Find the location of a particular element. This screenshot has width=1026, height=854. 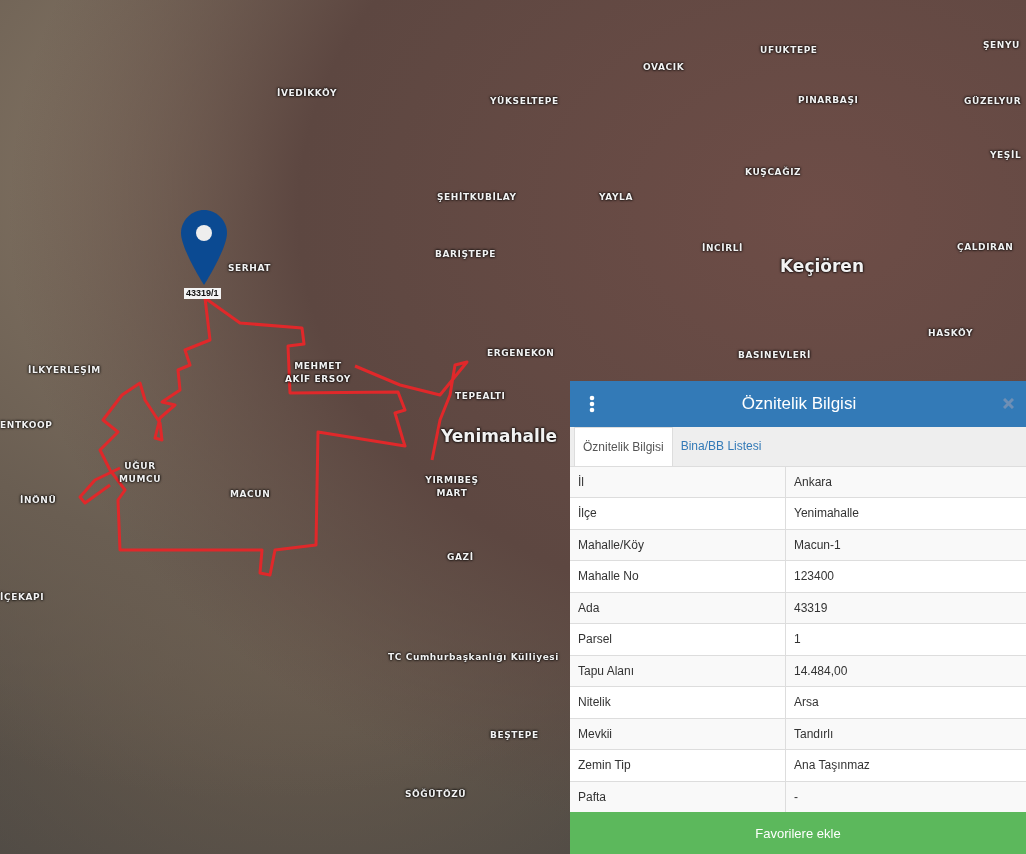

place-label: ŞEHİTKUBİLAY is located at coordinates (477, 197).